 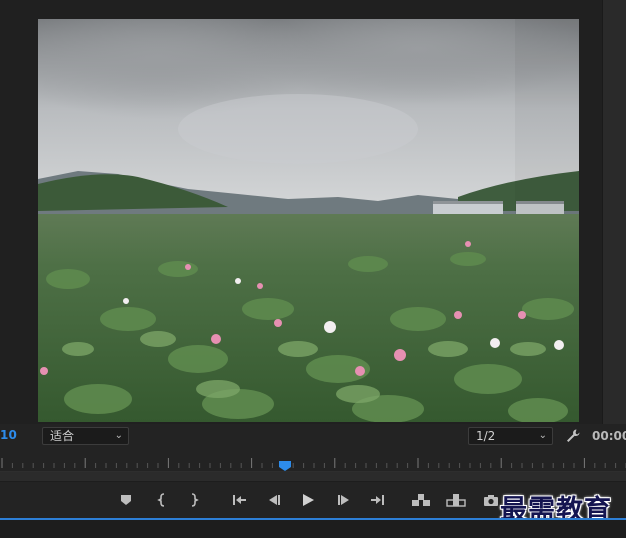 I want to click on play-icon, so click(x=308, y=500).